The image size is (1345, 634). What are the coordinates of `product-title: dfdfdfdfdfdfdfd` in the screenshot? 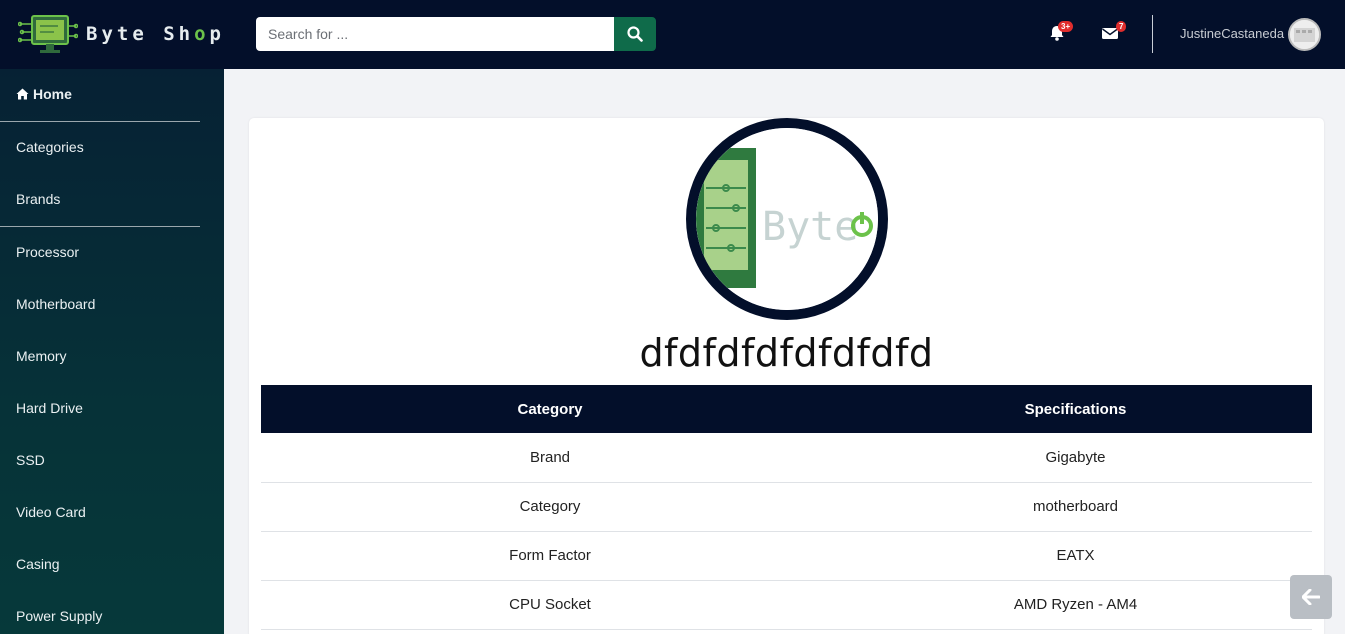 It's located at (786, 353).